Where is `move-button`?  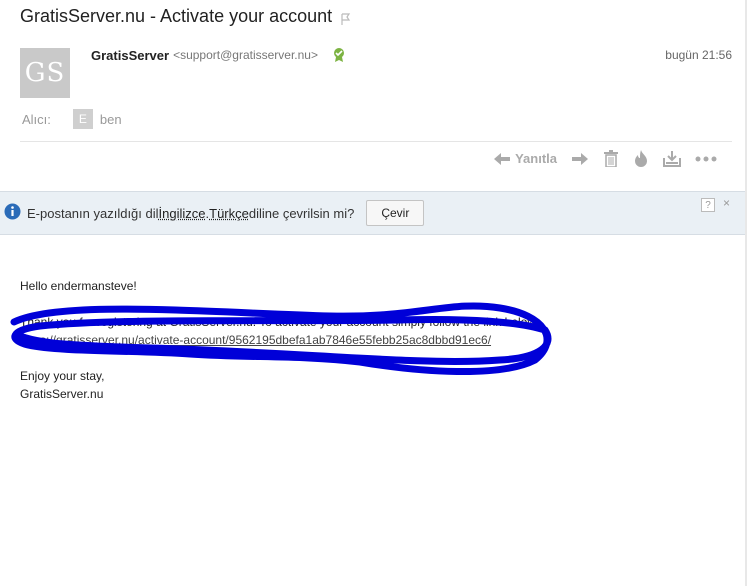
move-button is located at coordinates (672, 158).